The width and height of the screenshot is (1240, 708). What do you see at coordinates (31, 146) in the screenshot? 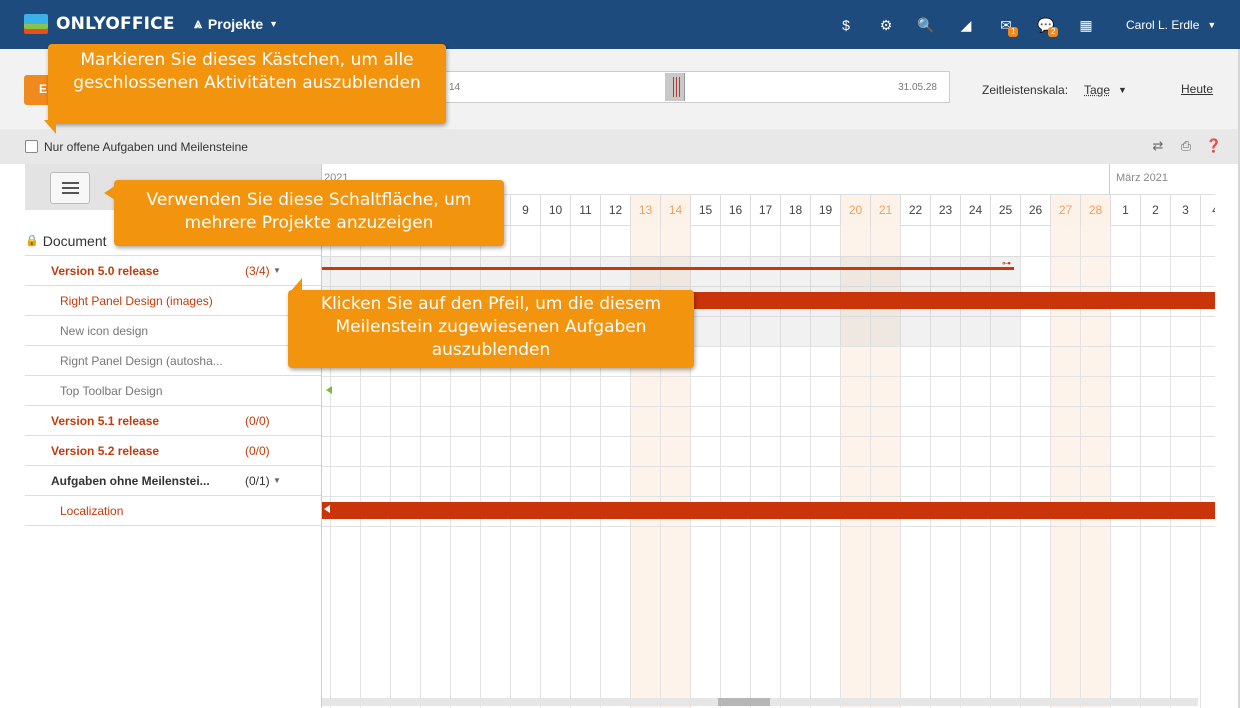
I see `open-only-checkbox` at bounding box center [31, 146].